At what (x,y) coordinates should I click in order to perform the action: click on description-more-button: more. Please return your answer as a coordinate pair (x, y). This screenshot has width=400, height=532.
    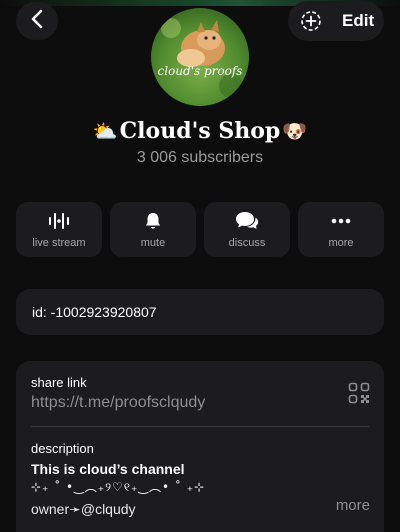
    Looking at the image, I should click on (350, 509).